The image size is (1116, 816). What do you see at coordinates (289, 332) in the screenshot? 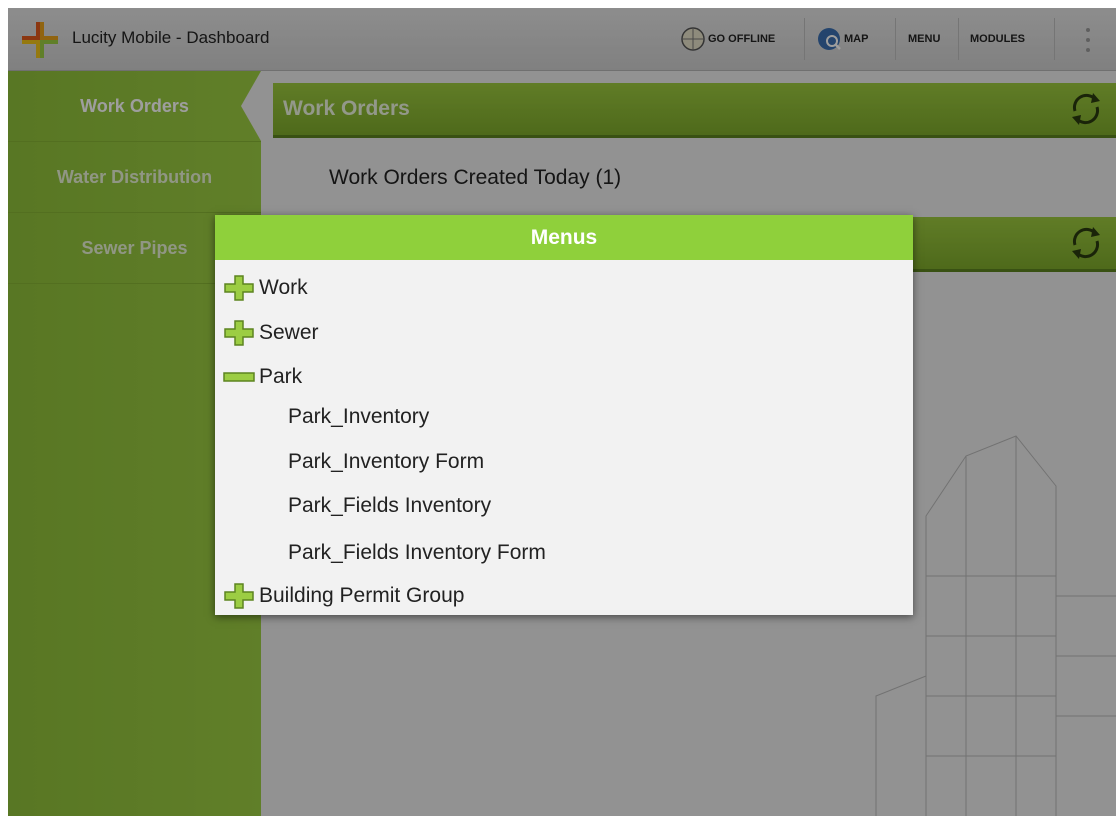
I see `menu-group-label: Sewer` at bounding box center [289, 332].